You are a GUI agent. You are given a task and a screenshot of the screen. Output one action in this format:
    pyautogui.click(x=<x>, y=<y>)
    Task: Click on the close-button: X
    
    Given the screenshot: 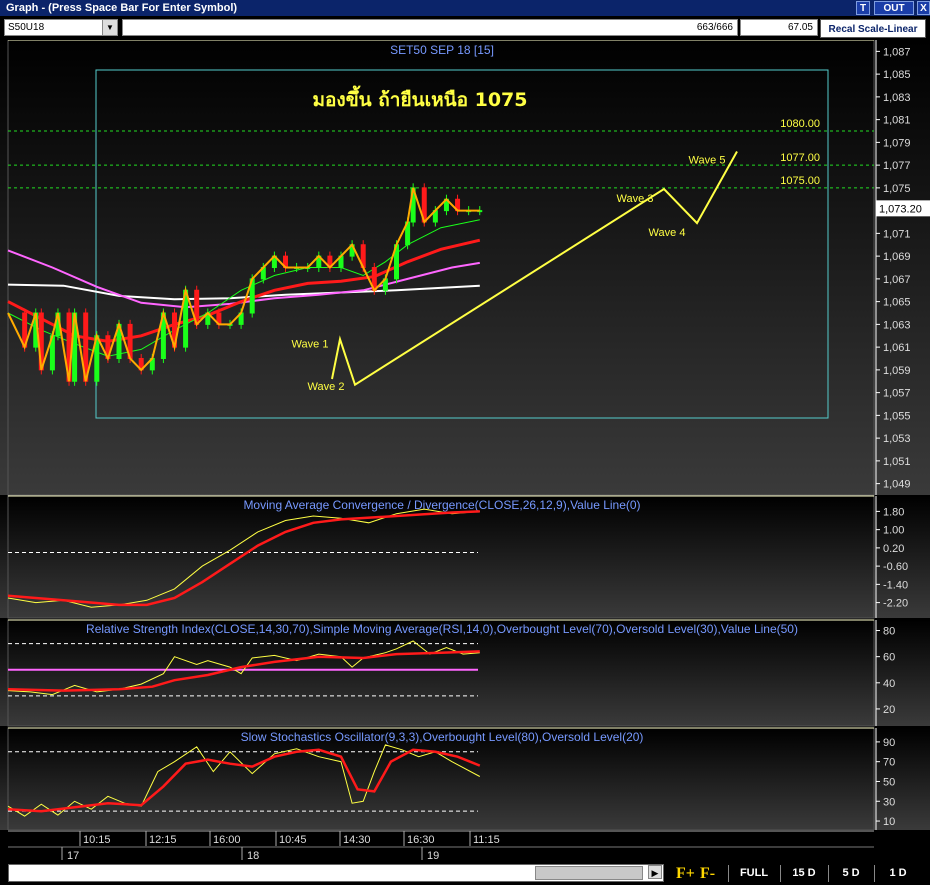 What is the action you would take?
    pyautogui.click(x=923, y=8)
    